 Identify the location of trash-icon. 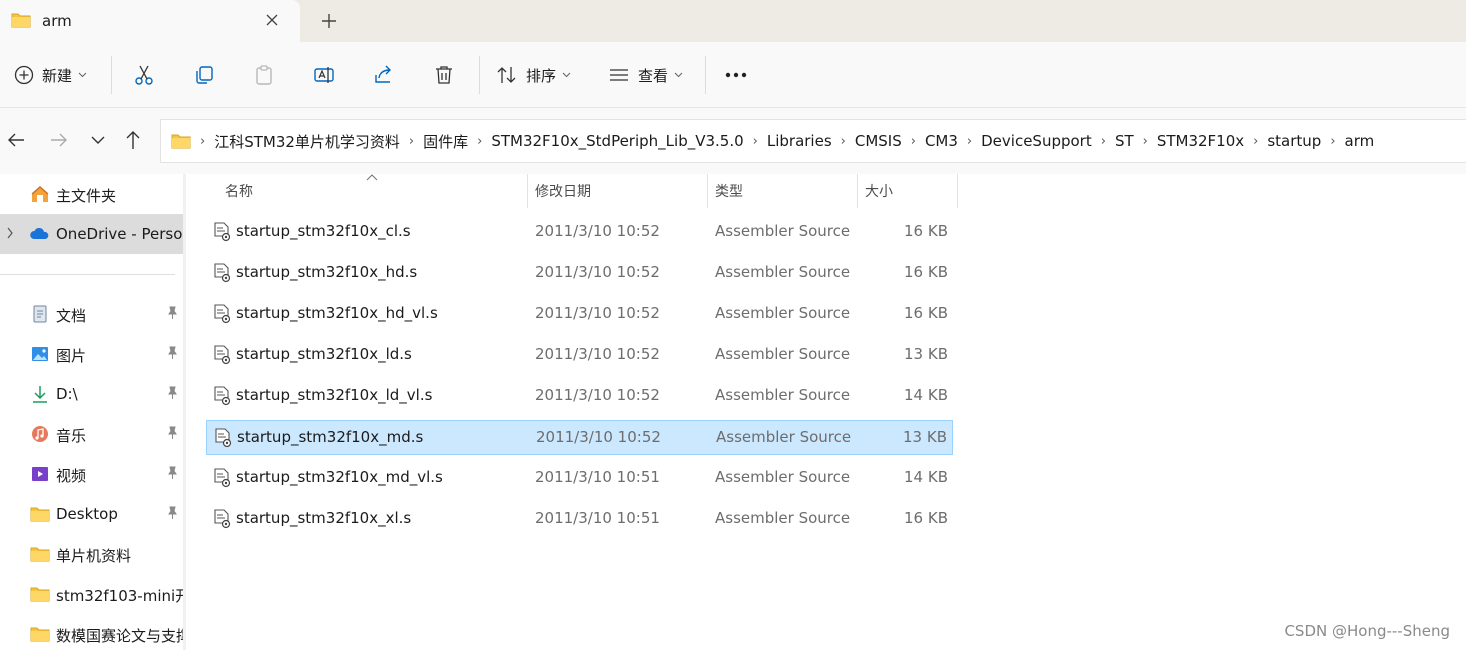
(444, 75).